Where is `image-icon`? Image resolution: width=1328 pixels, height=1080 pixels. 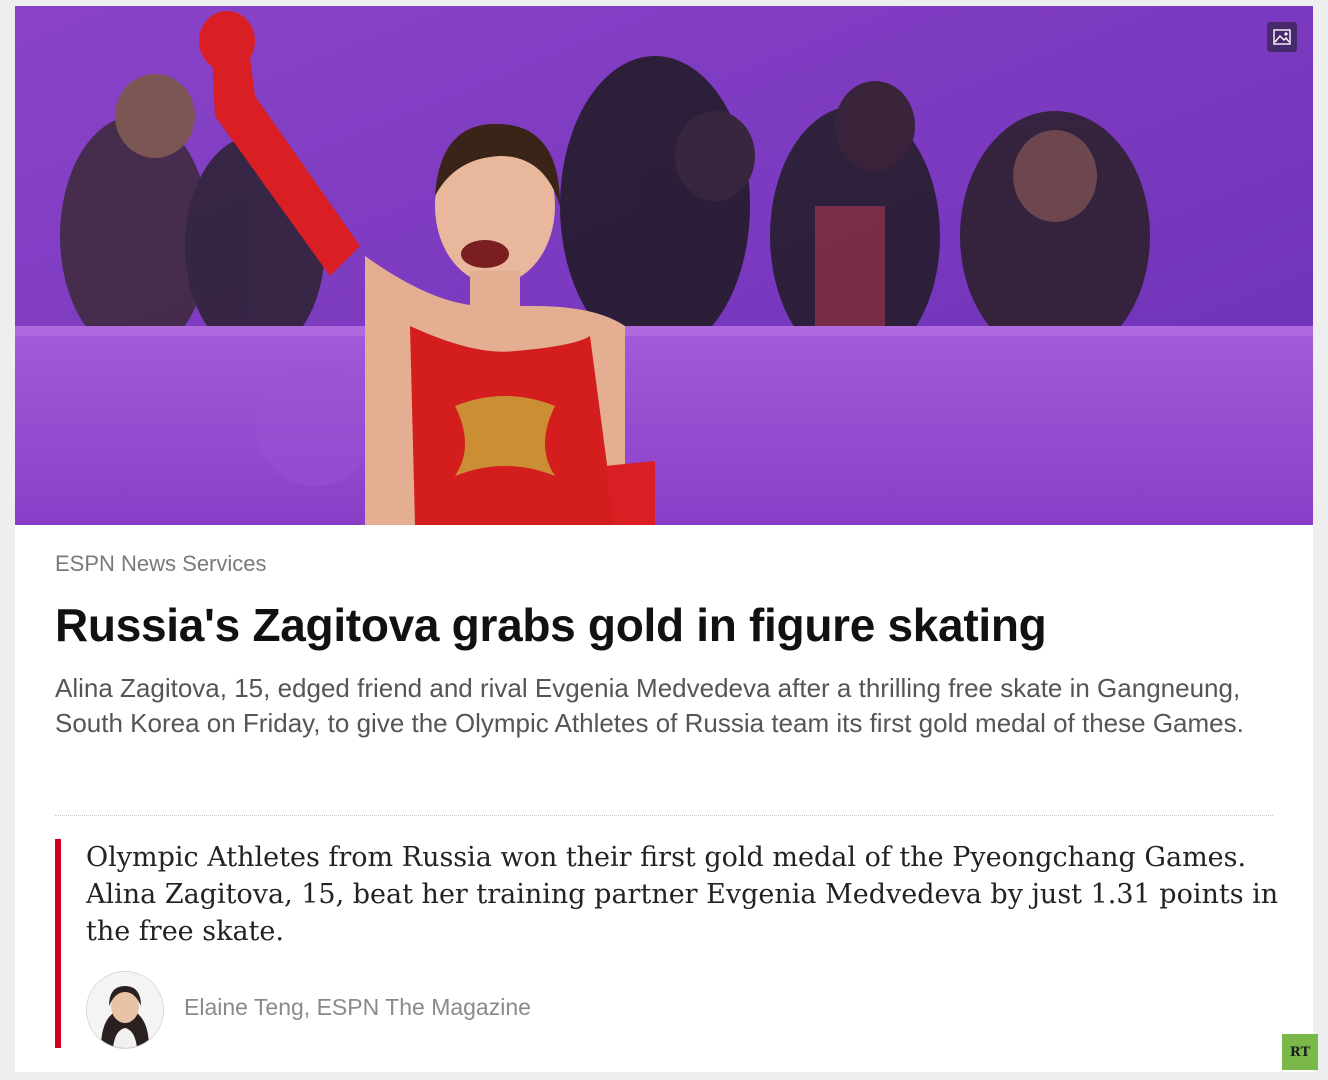
image-icon is located at coordinates (1282, 37).